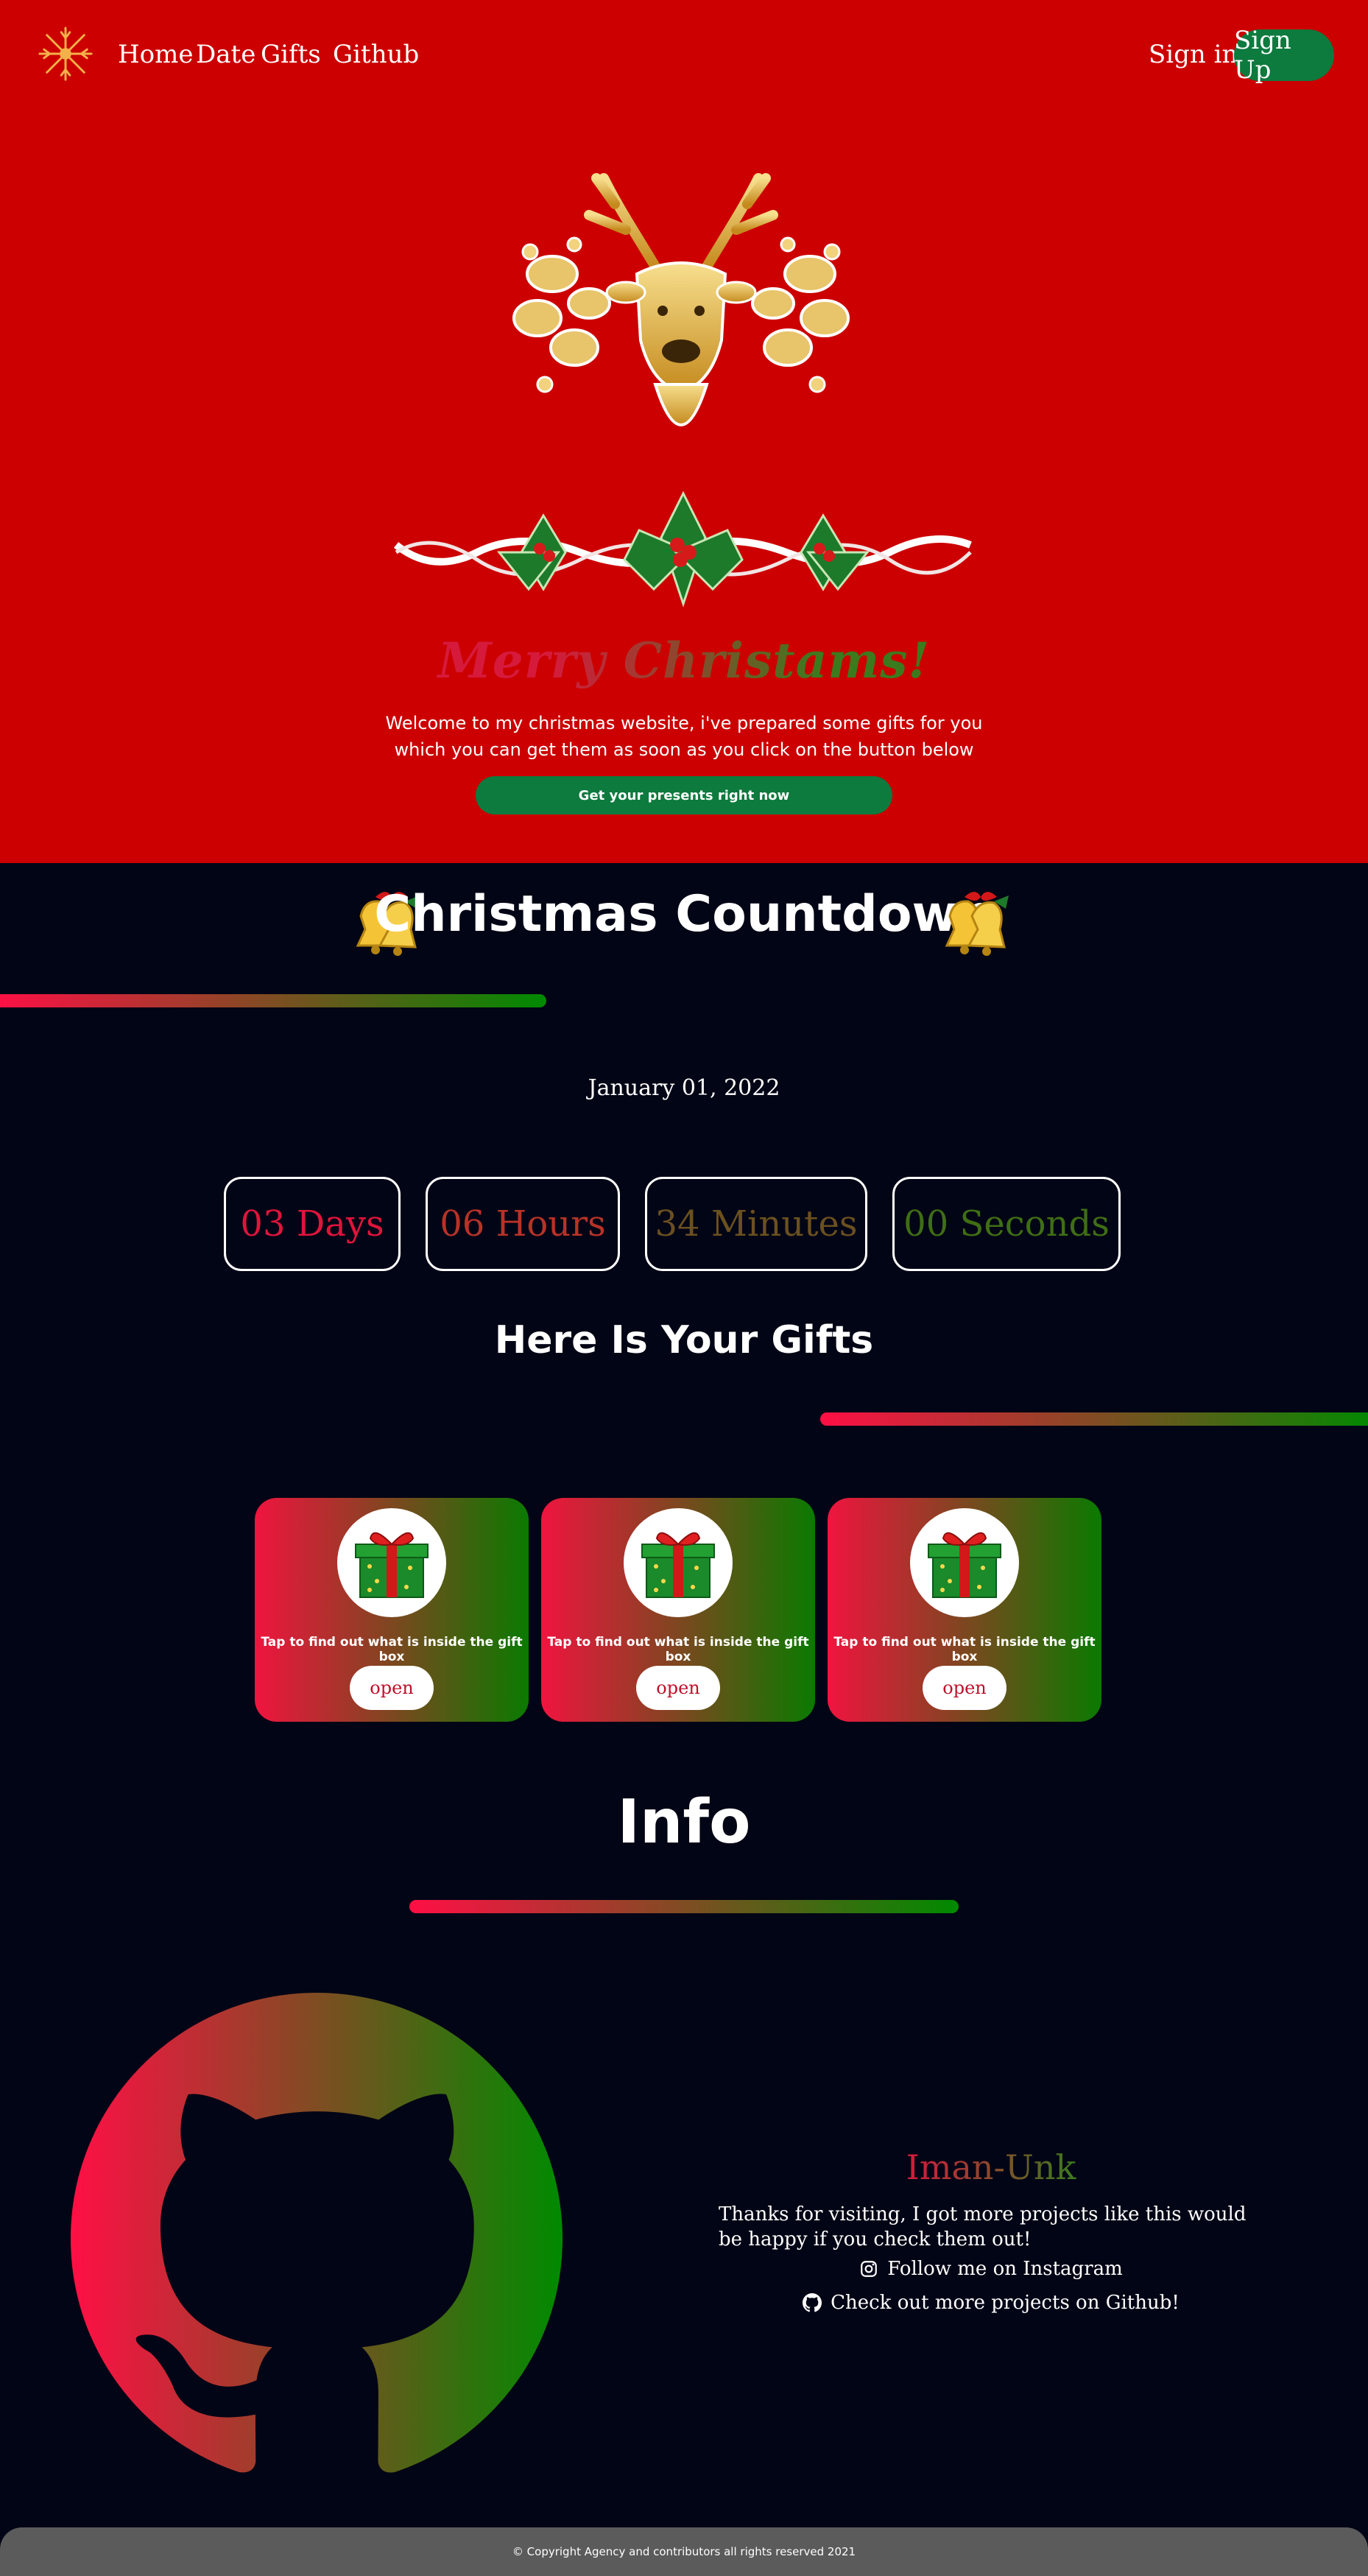  I want to click on gifts-divider-bar, so click(1094, 1419).